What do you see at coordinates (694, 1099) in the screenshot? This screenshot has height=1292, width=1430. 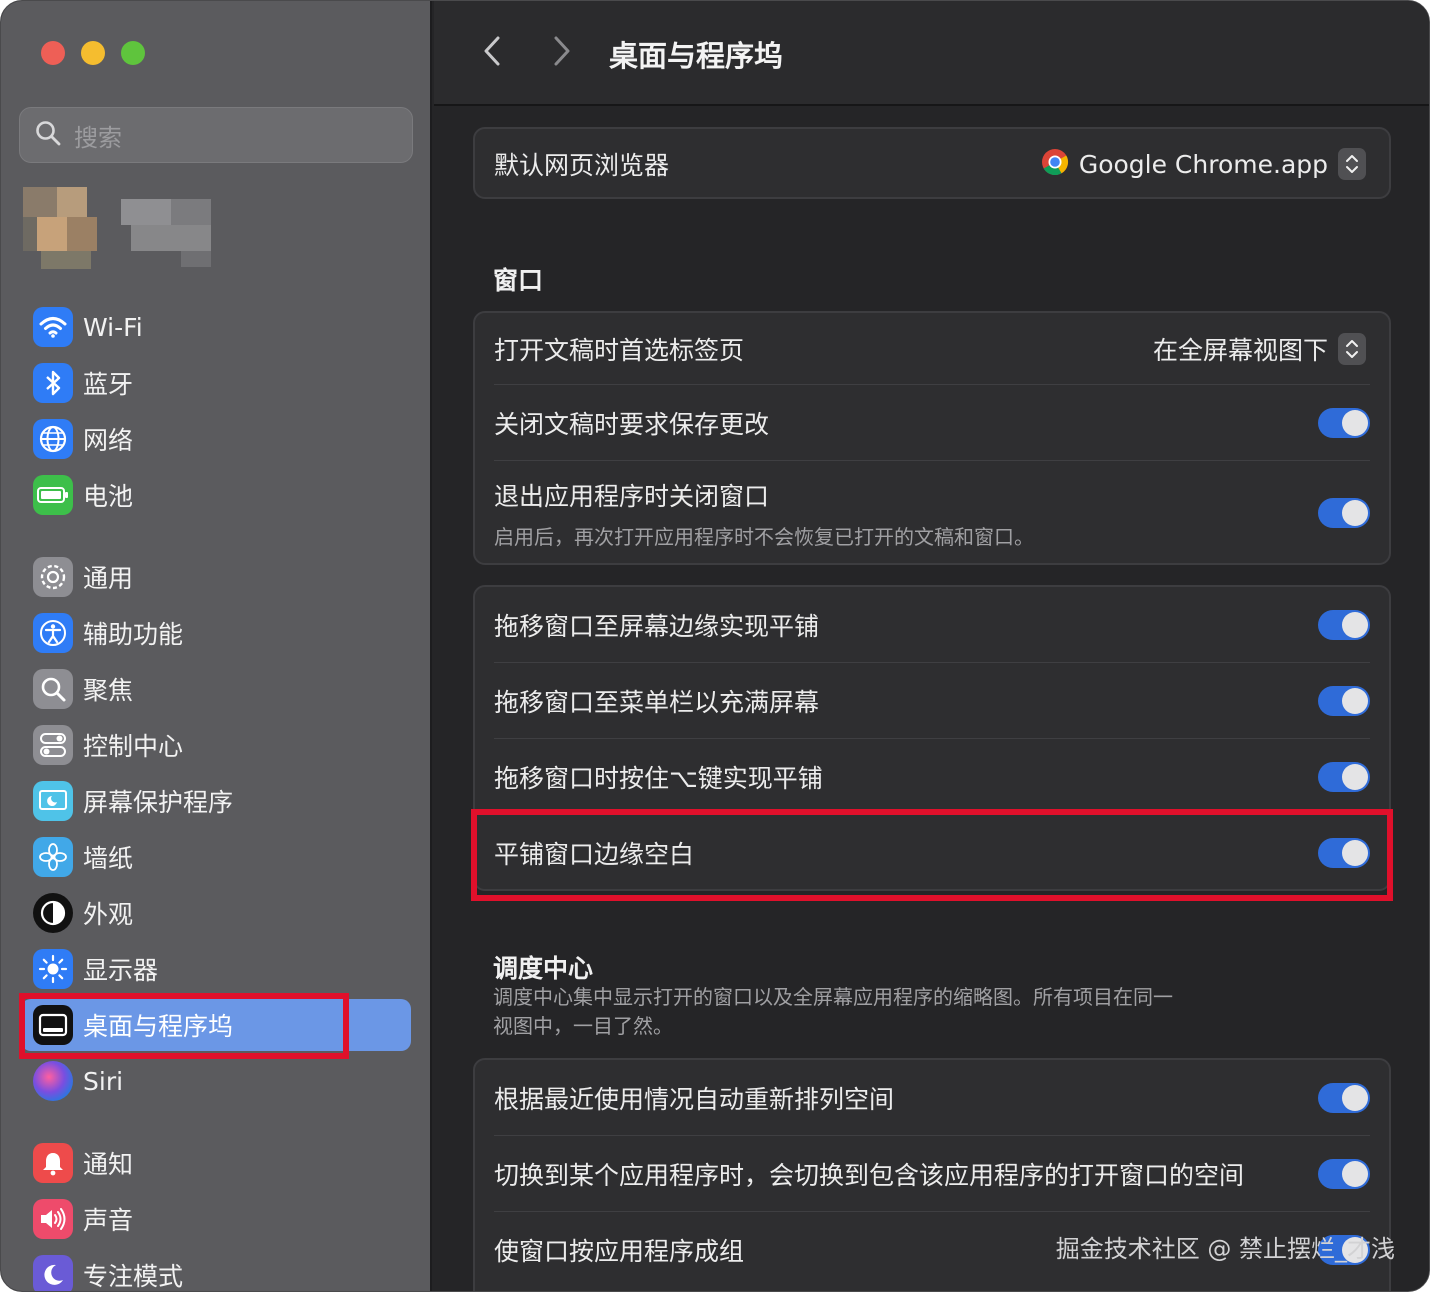 I see `auto-rearrange-label: 根据最近使用情况自动重新排列空间` at bounding box center [694, 1099].